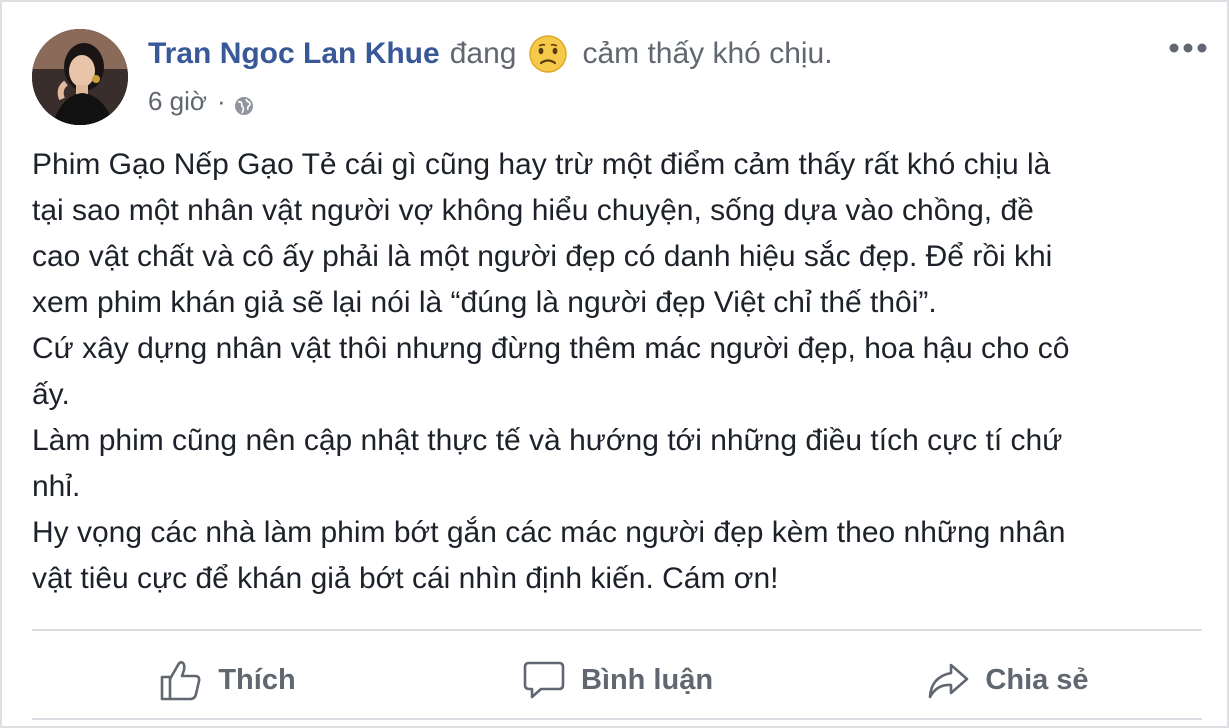 The height and width of the screenshot is (728, 1229). What do you see at coordinates (80, 77) in the screenshot?
I see `avatar` at bounding box center [80, 77].